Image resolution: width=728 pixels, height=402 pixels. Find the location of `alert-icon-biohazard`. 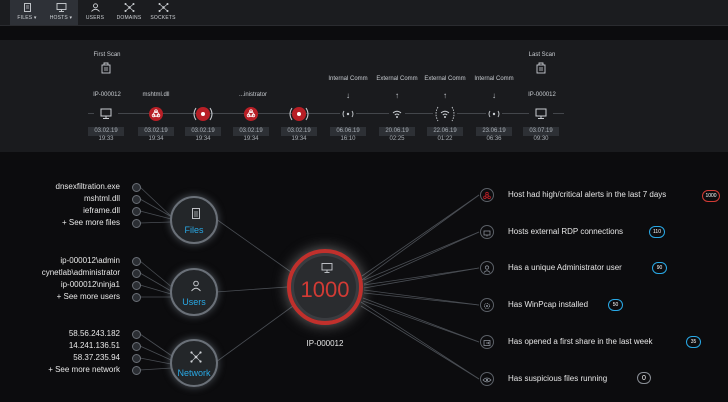

alert-icon-biohazard is located at coordinates (487, 195).